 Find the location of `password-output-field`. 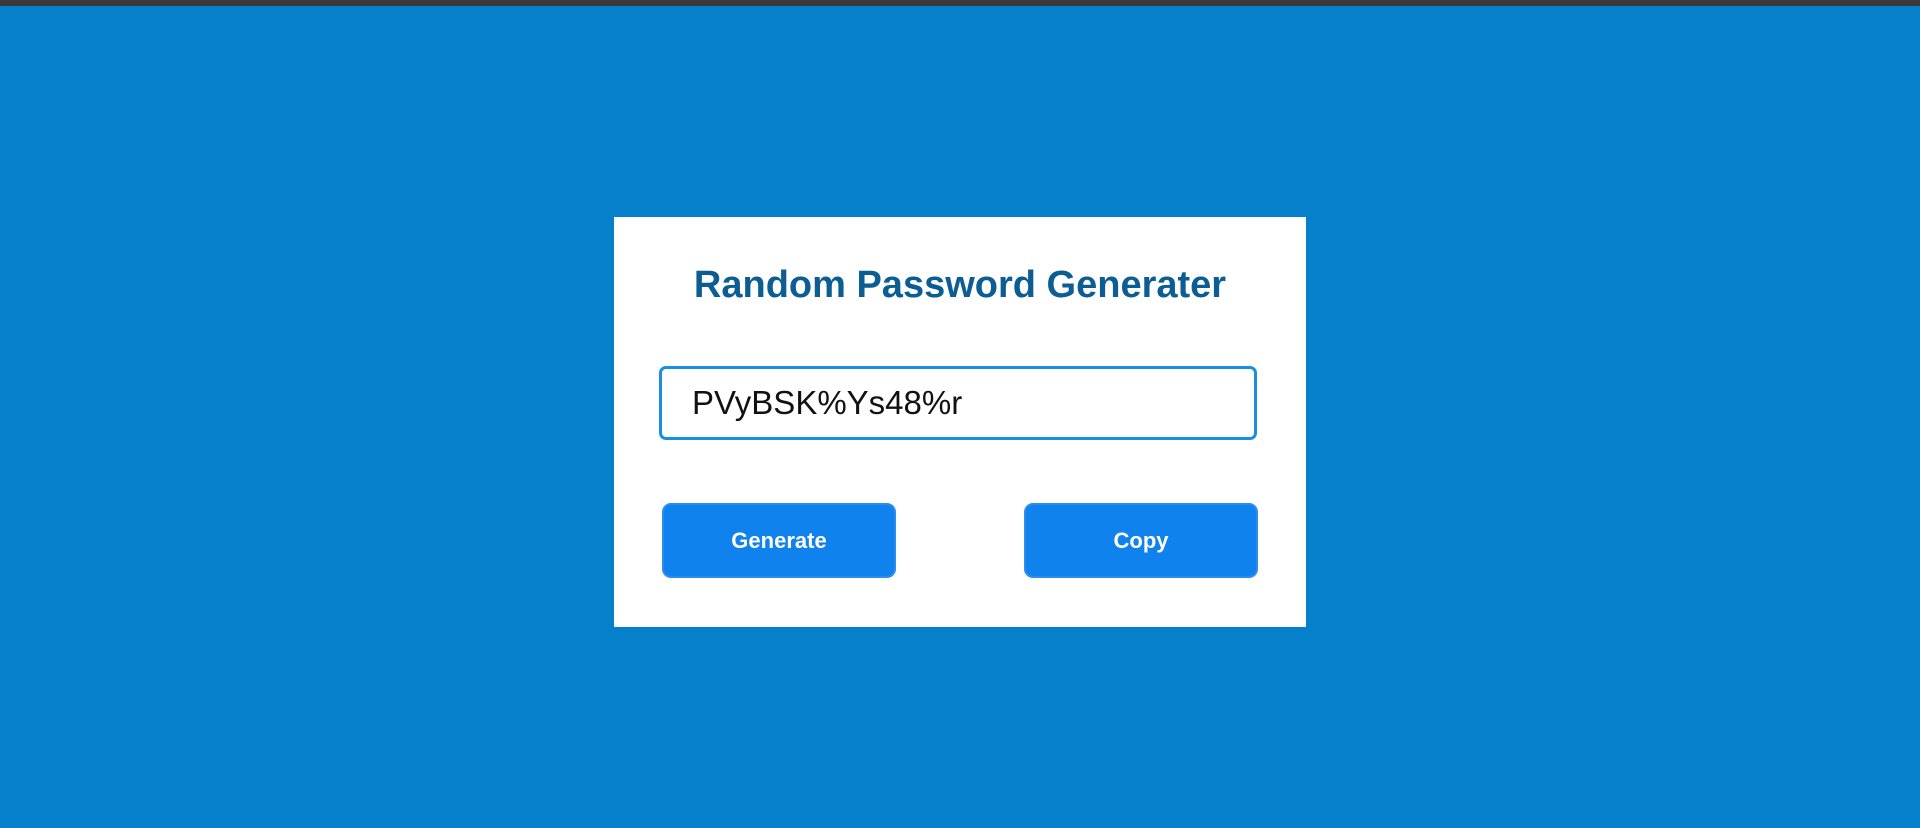

password-output-field is located at coordinates (958, 403).